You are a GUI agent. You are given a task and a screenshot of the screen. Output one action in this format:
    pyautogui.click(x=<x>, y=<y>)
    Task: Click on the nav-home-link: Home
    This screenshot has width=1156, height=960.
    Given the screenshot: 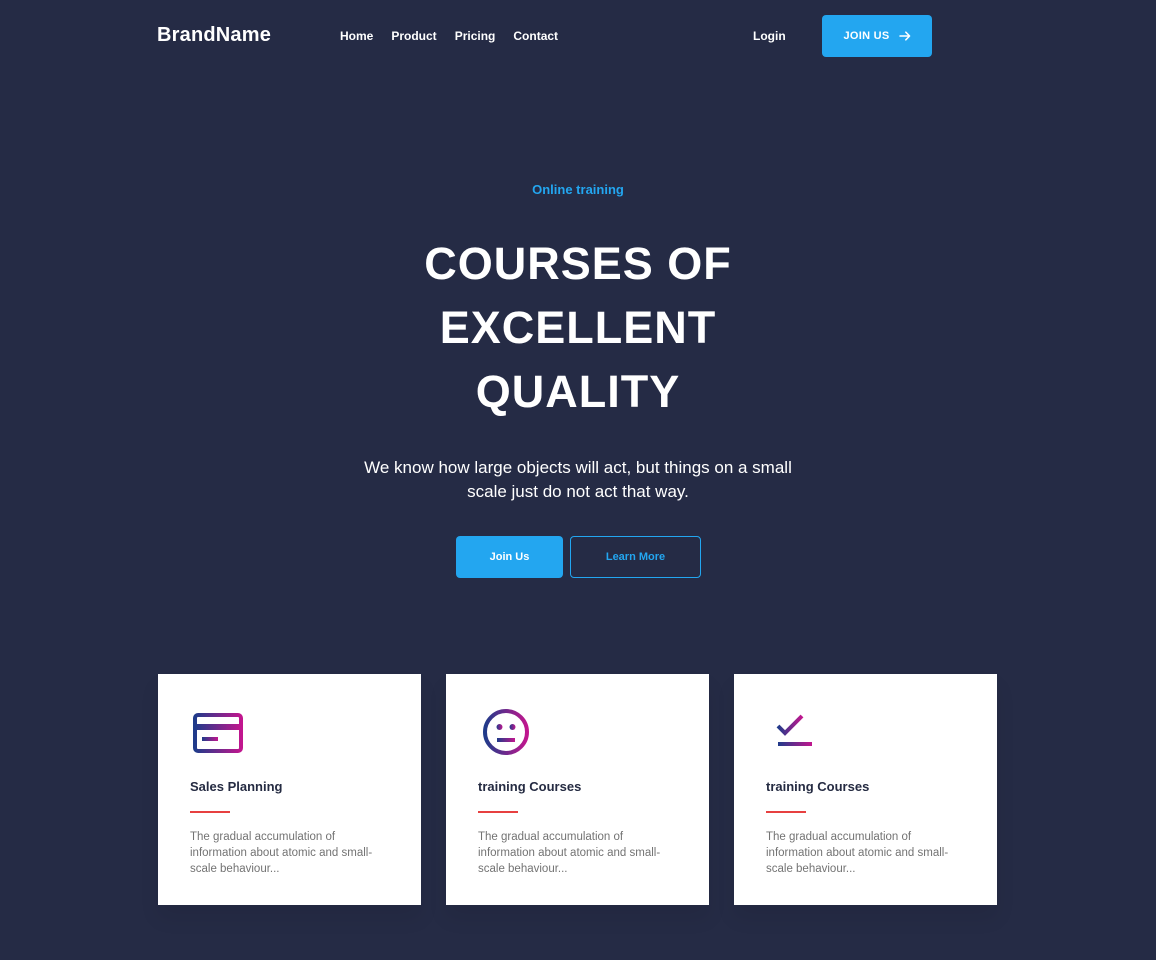 What is the action you would take?
    pyautogui.click(x=356, y=36)
    